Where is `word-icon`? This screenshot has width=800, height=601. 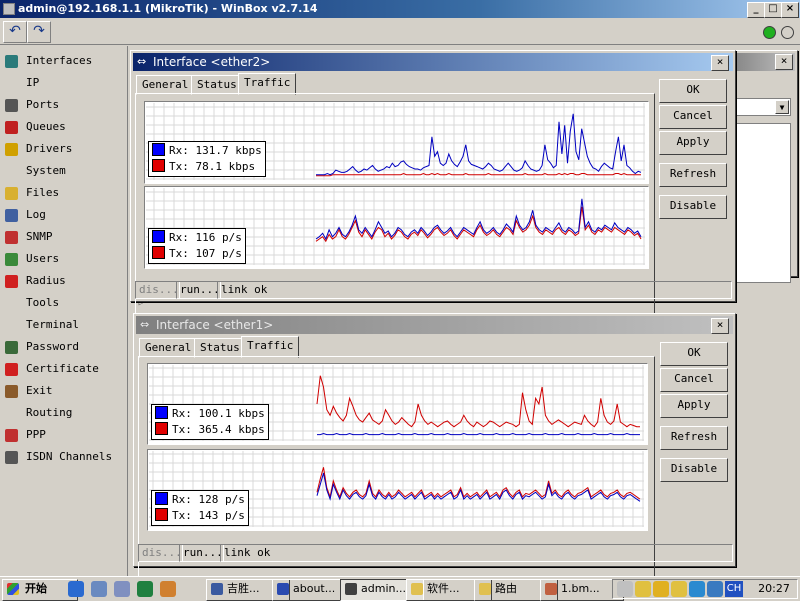 word-icon is located at coordinates (283, 589).